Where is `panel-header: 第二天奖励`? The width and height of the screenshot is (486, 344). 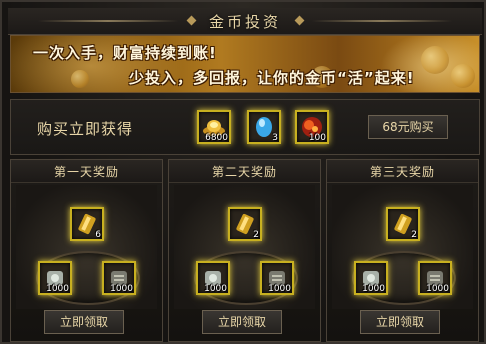 panel-header: 第二天奖励 is located at coordinates (244, 171).